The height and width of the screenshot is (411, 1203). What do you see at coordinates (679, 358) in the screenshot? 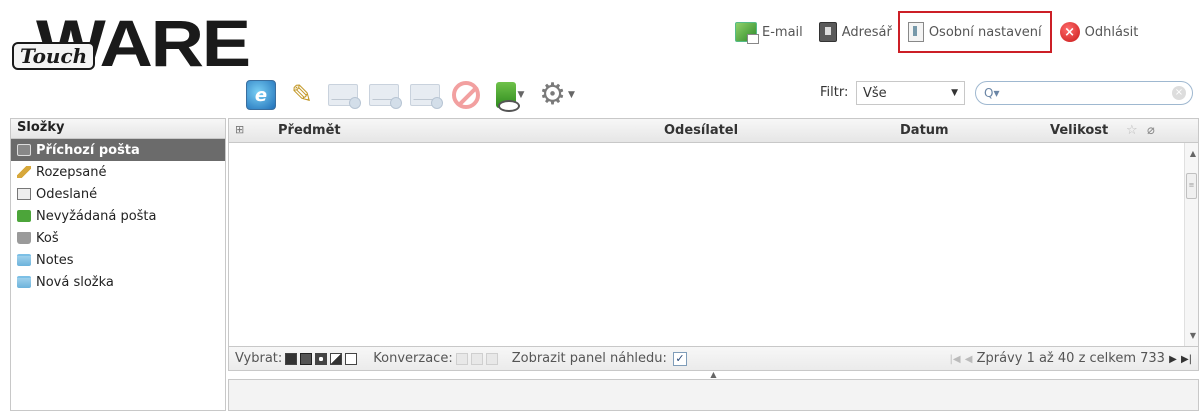
I see `preview-checkbox: ✓` at bounding box center [679, 358].